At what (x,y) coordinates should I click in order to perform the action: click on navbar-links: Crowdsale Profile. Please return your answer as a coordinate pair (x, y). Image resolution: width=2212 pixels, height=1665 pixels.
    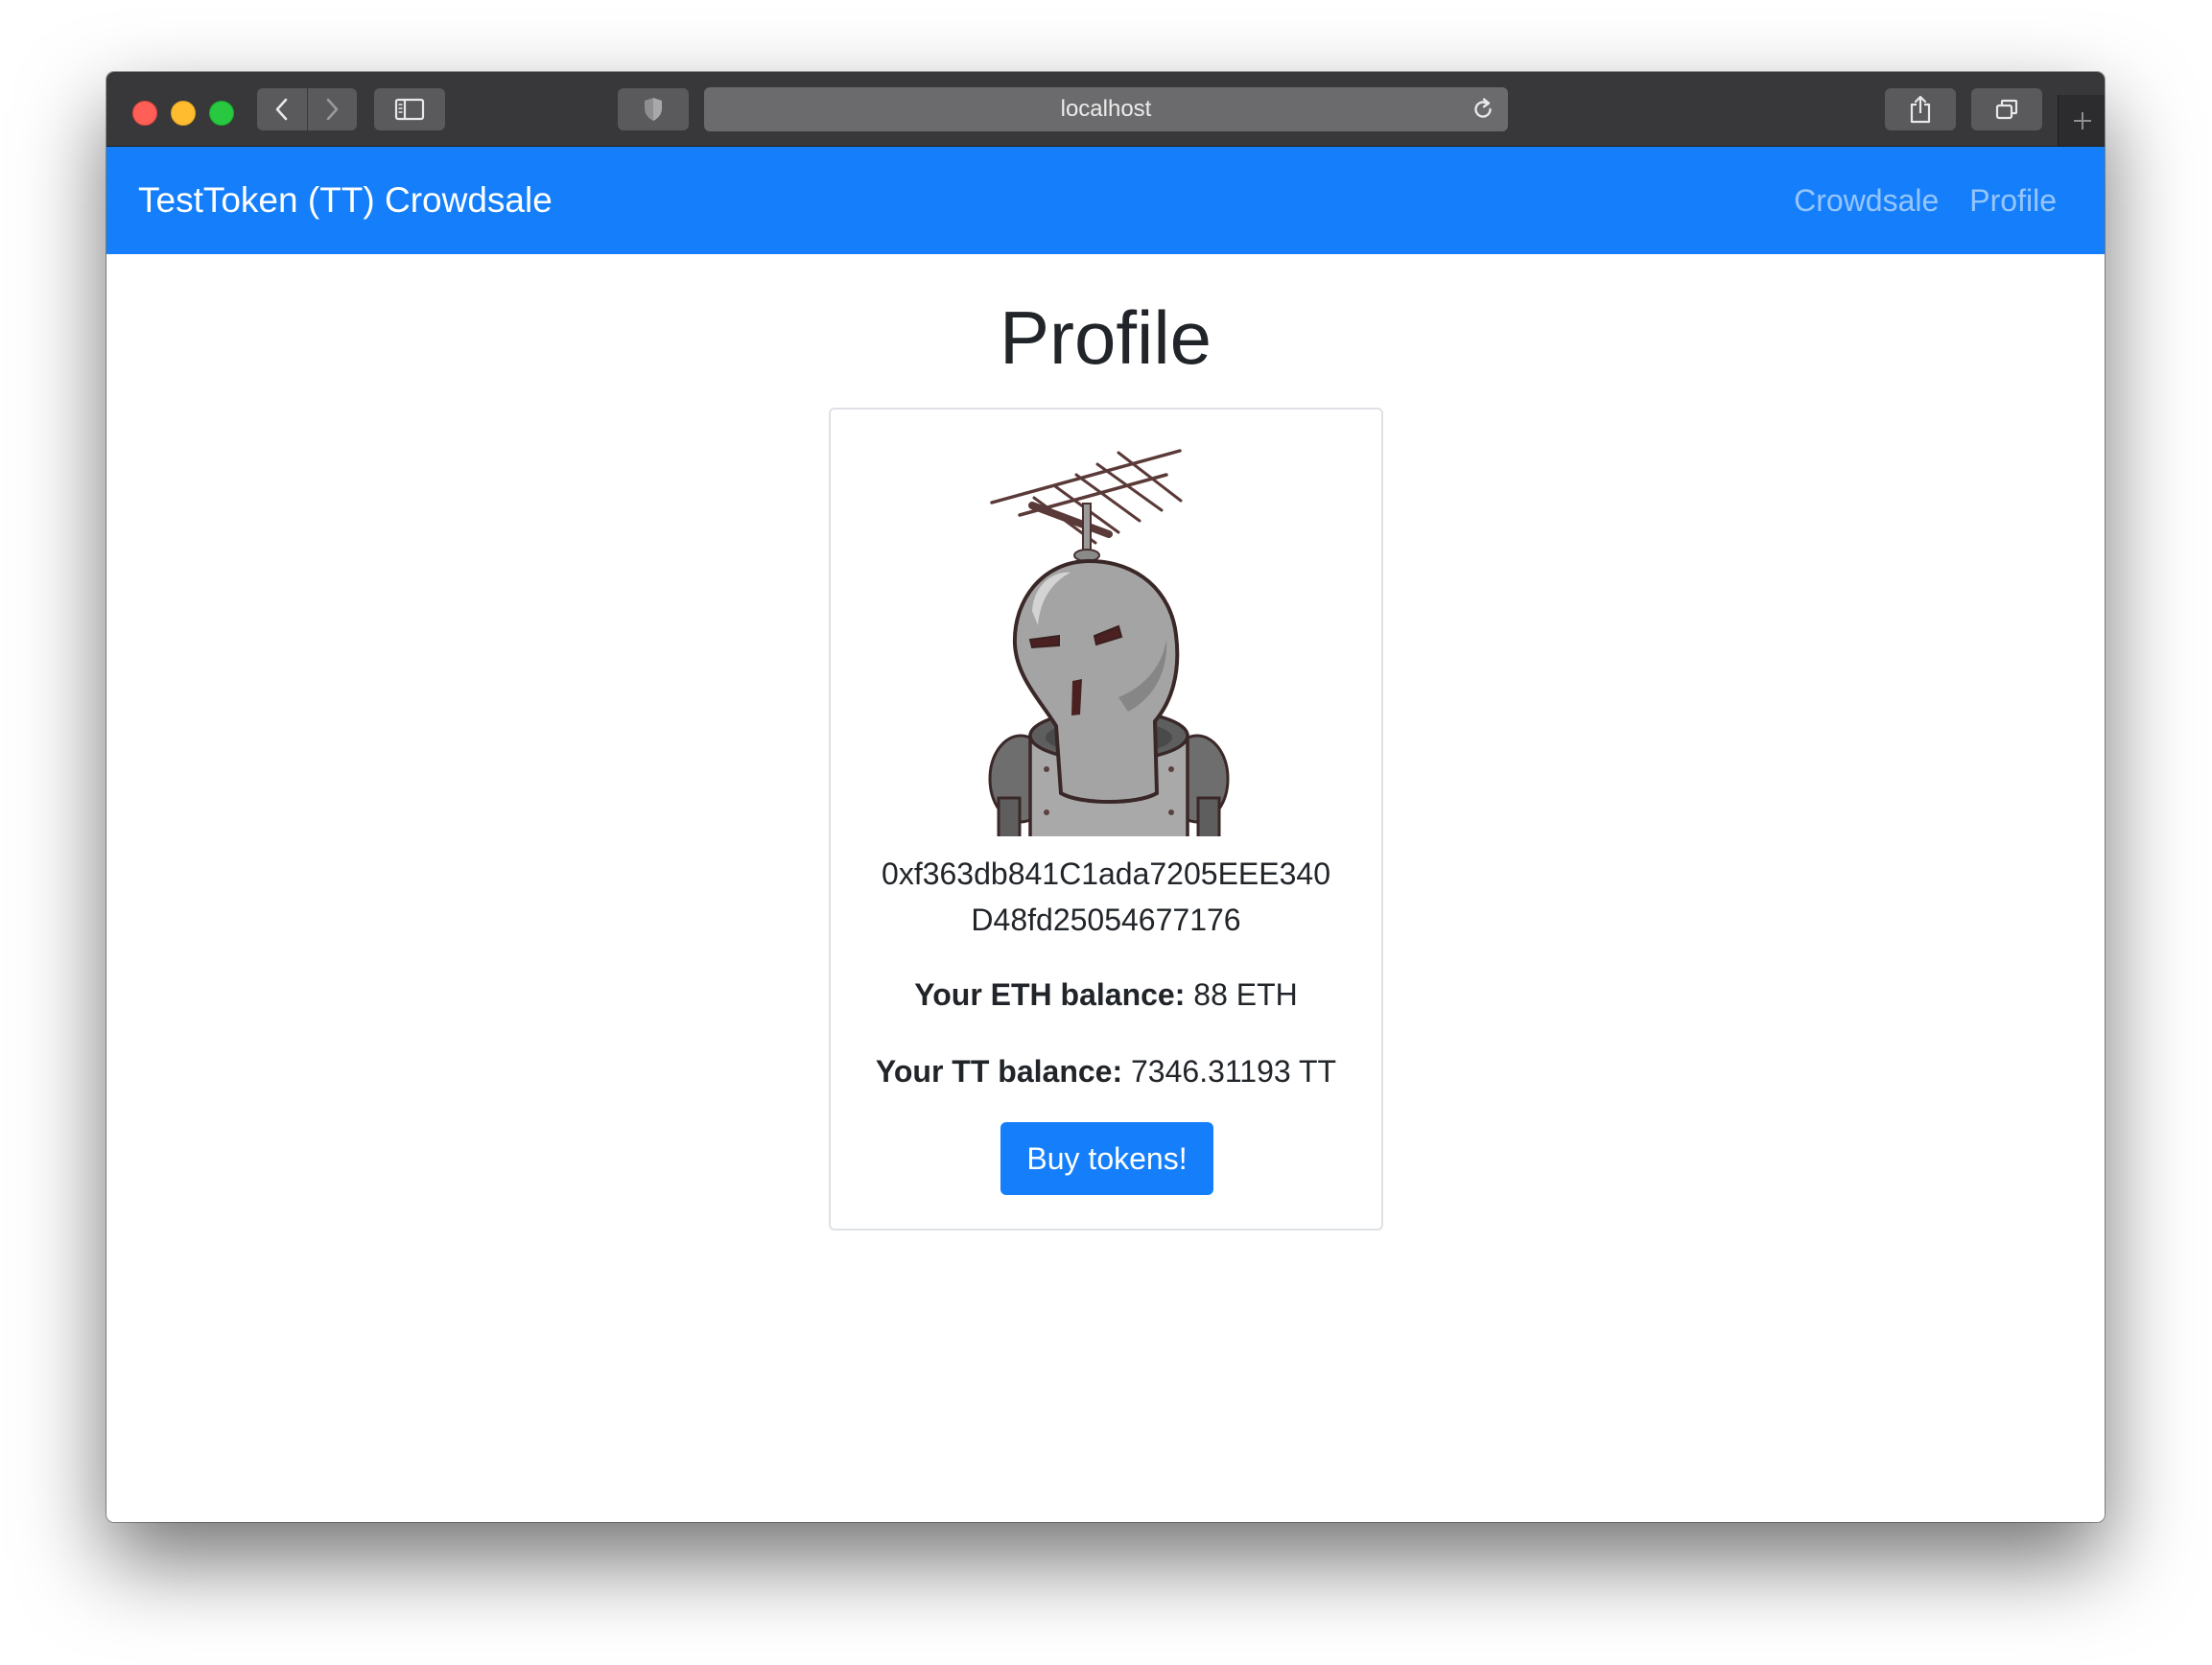
    Looking at the image, I should click on (1925, 201).